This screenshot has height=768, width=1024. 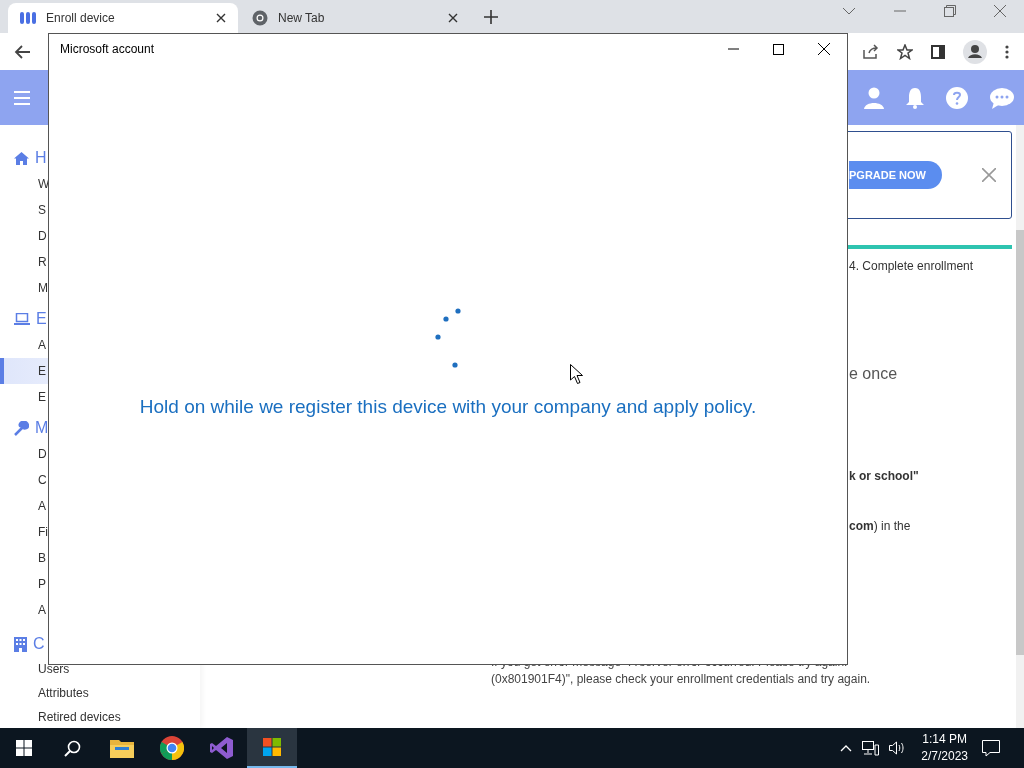 What do you see at coordinates (873, 374) in the screenshot?
I see `heading-text: e once` at bounding box center [873, 374].